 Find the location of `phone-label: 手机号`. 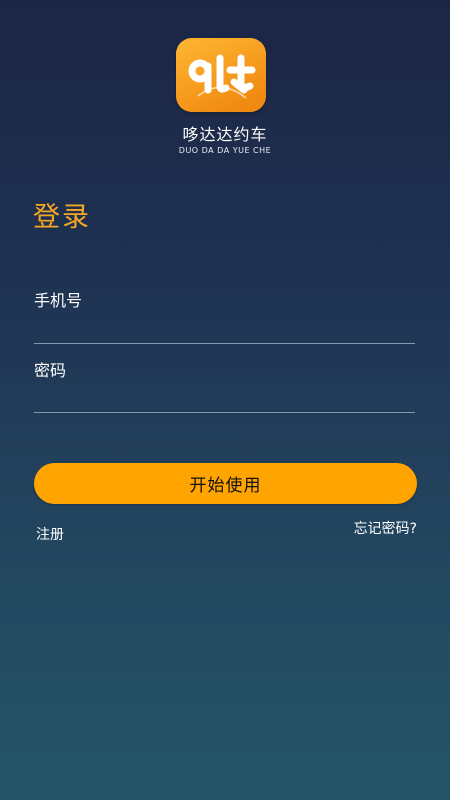

phone-label: 手机号 is located at coordinates (58, 300).